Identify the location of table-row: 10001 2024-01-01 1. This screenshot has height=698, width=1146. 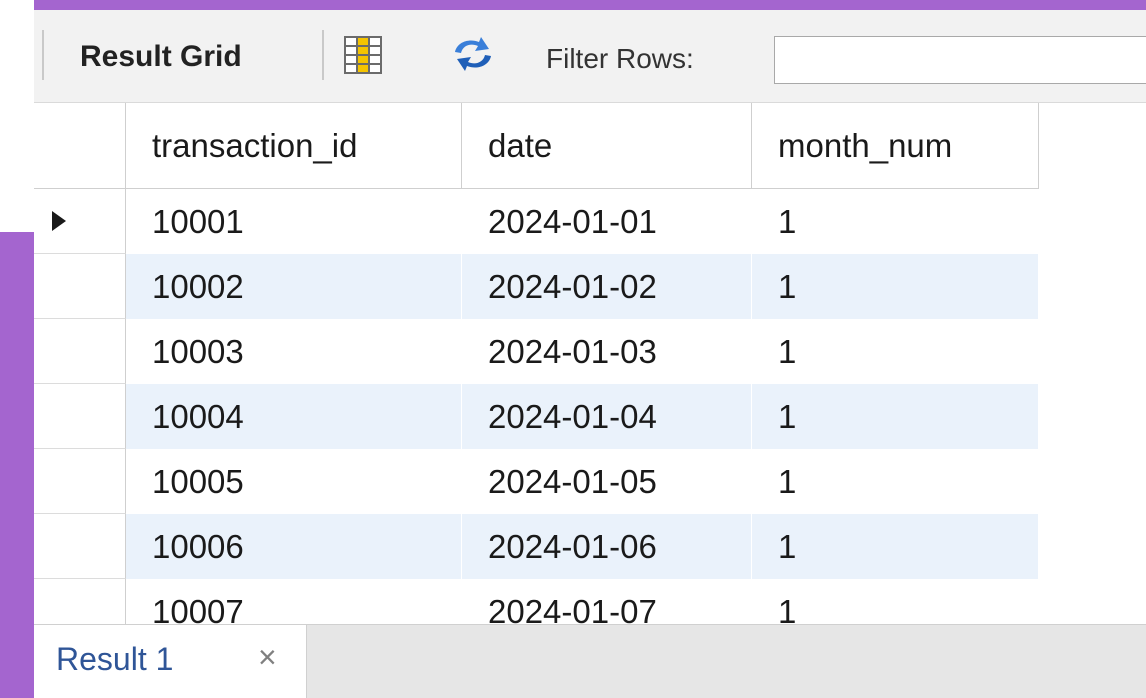
(536, 221).